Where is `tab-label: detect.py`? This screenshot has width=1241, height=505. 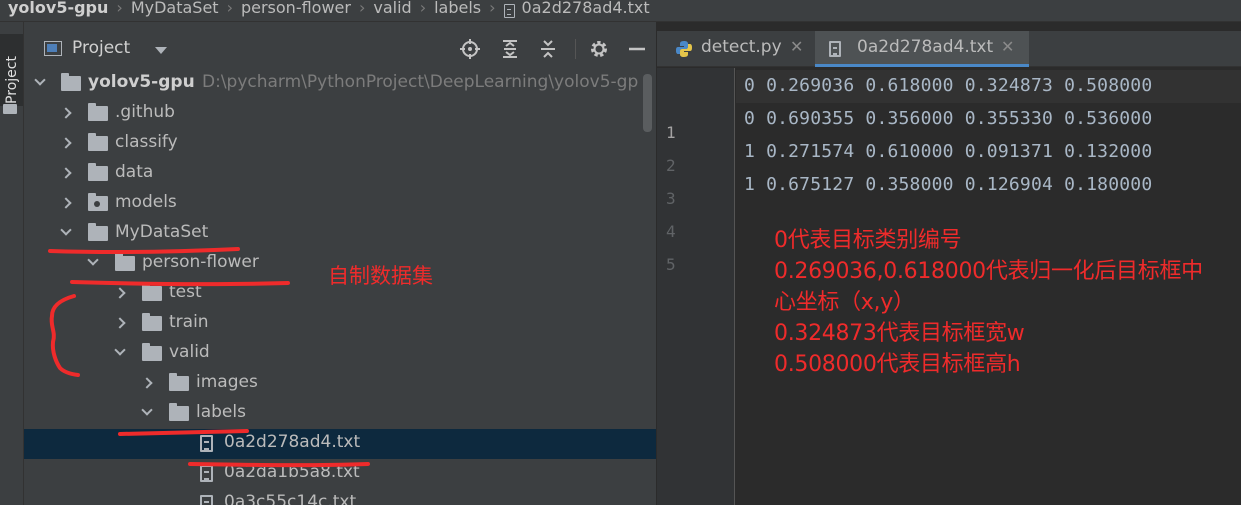
tab-label: detect.py is located at coordinates (741, 47).